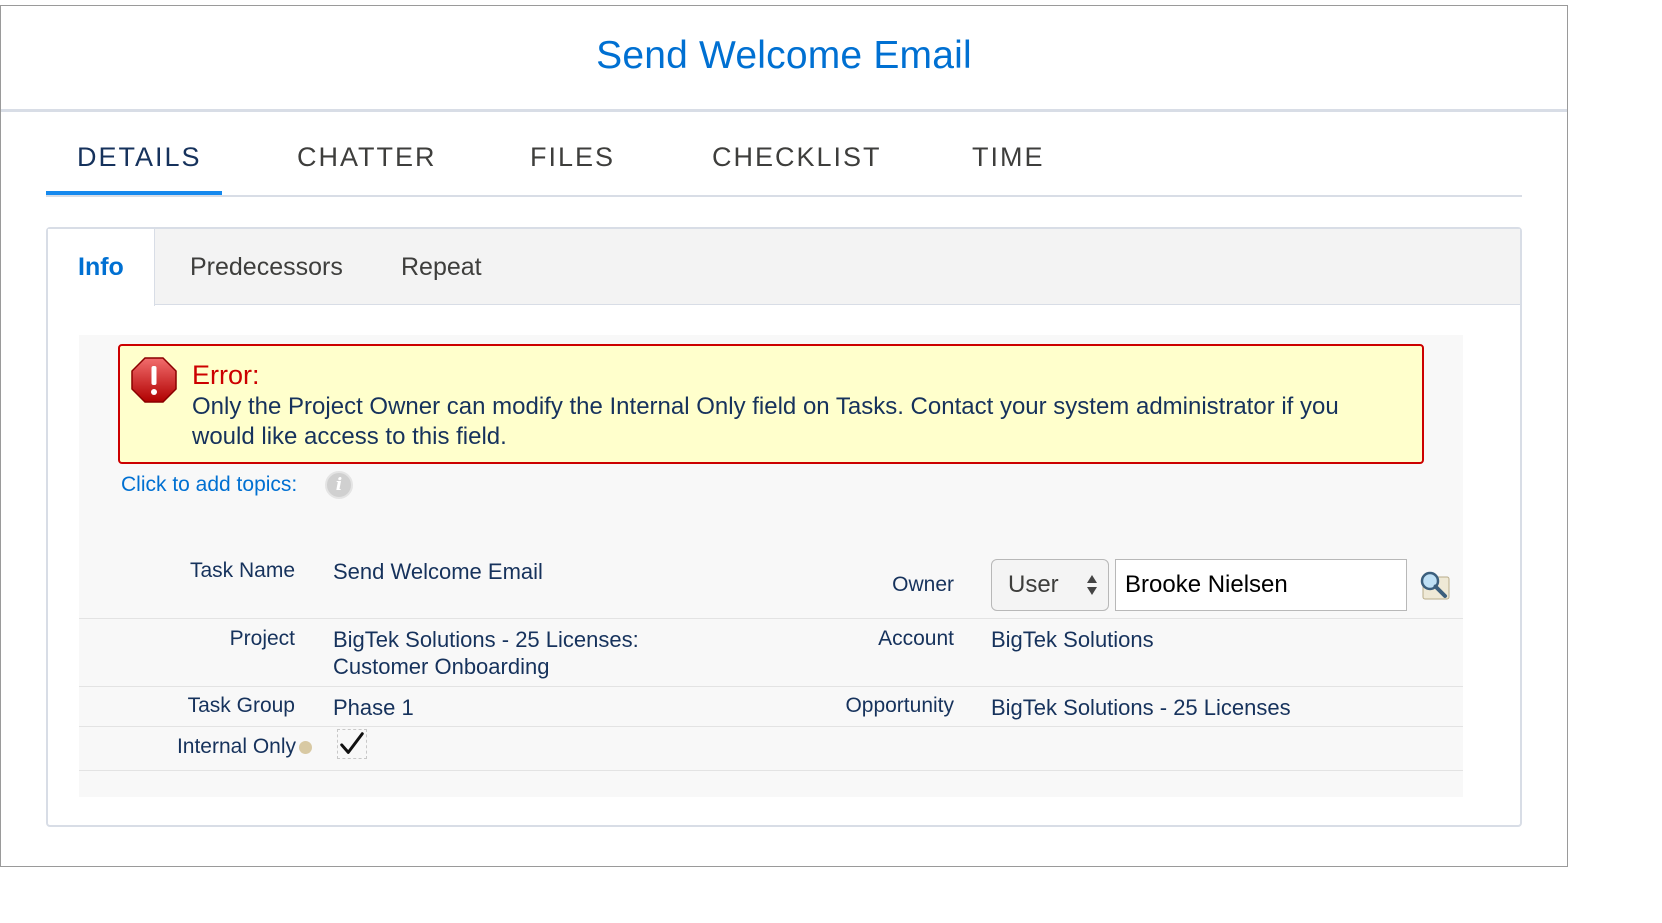  I want to click on opportunity-value: BigTek Solutions - 25 Licenses, so click(1141, 707).